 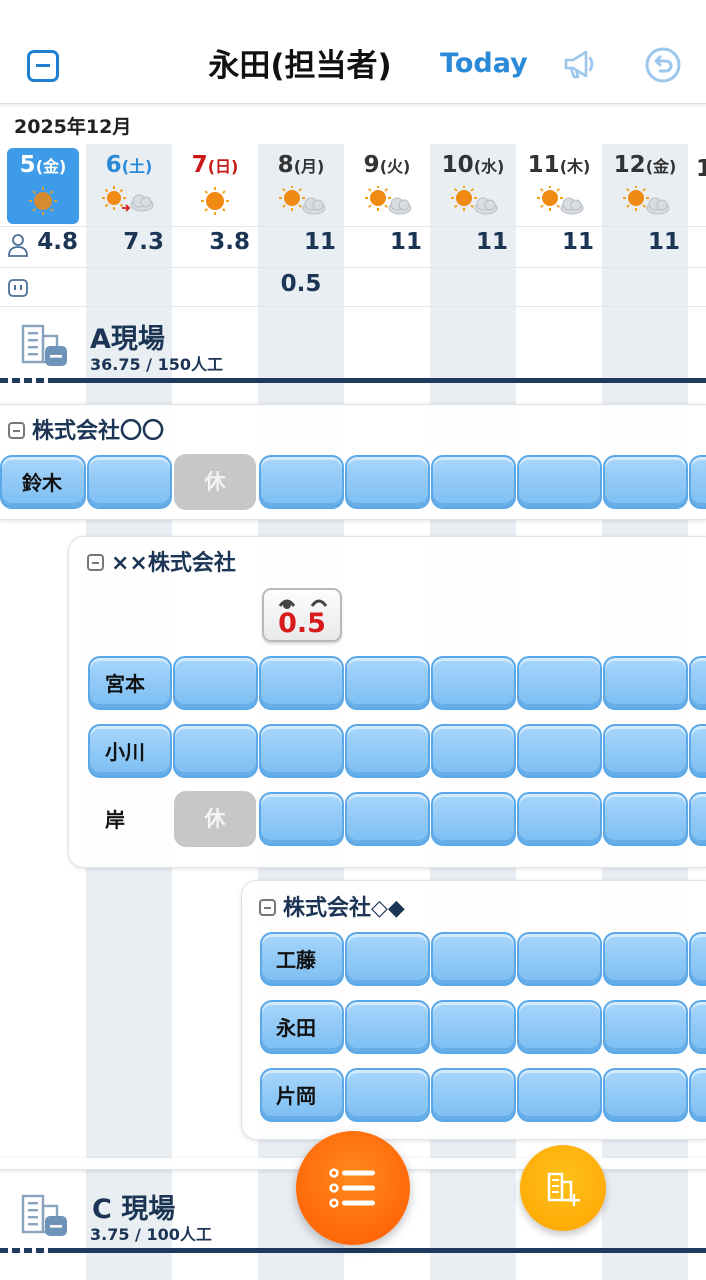 What do you see at coordinates (43, 165) in the screenshot?
I see `day-label: 5(金)` at bounding box center [43, 165].